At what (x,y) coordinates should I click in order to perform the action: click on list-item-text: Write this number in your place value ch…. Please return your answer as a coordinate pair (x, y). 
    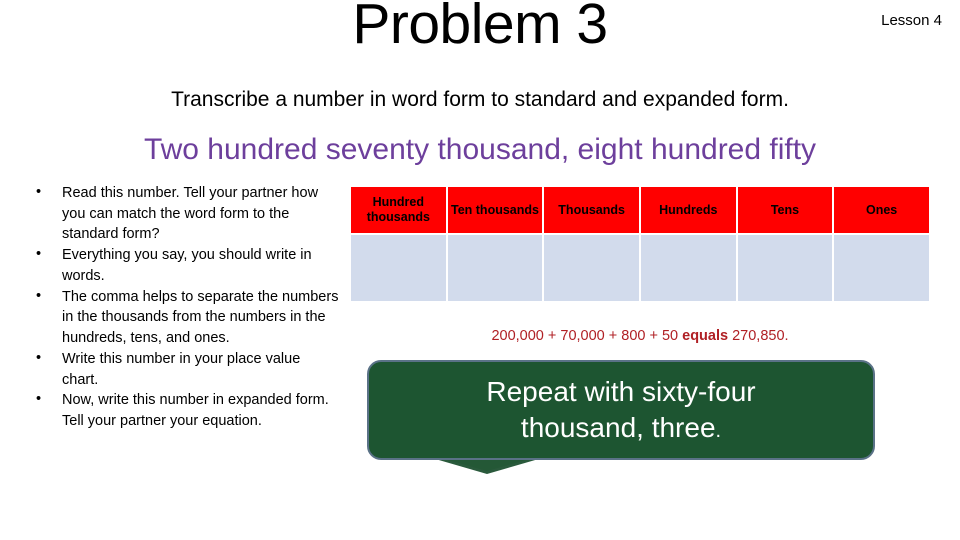
    Looking at the image, I should click on (181, 369).